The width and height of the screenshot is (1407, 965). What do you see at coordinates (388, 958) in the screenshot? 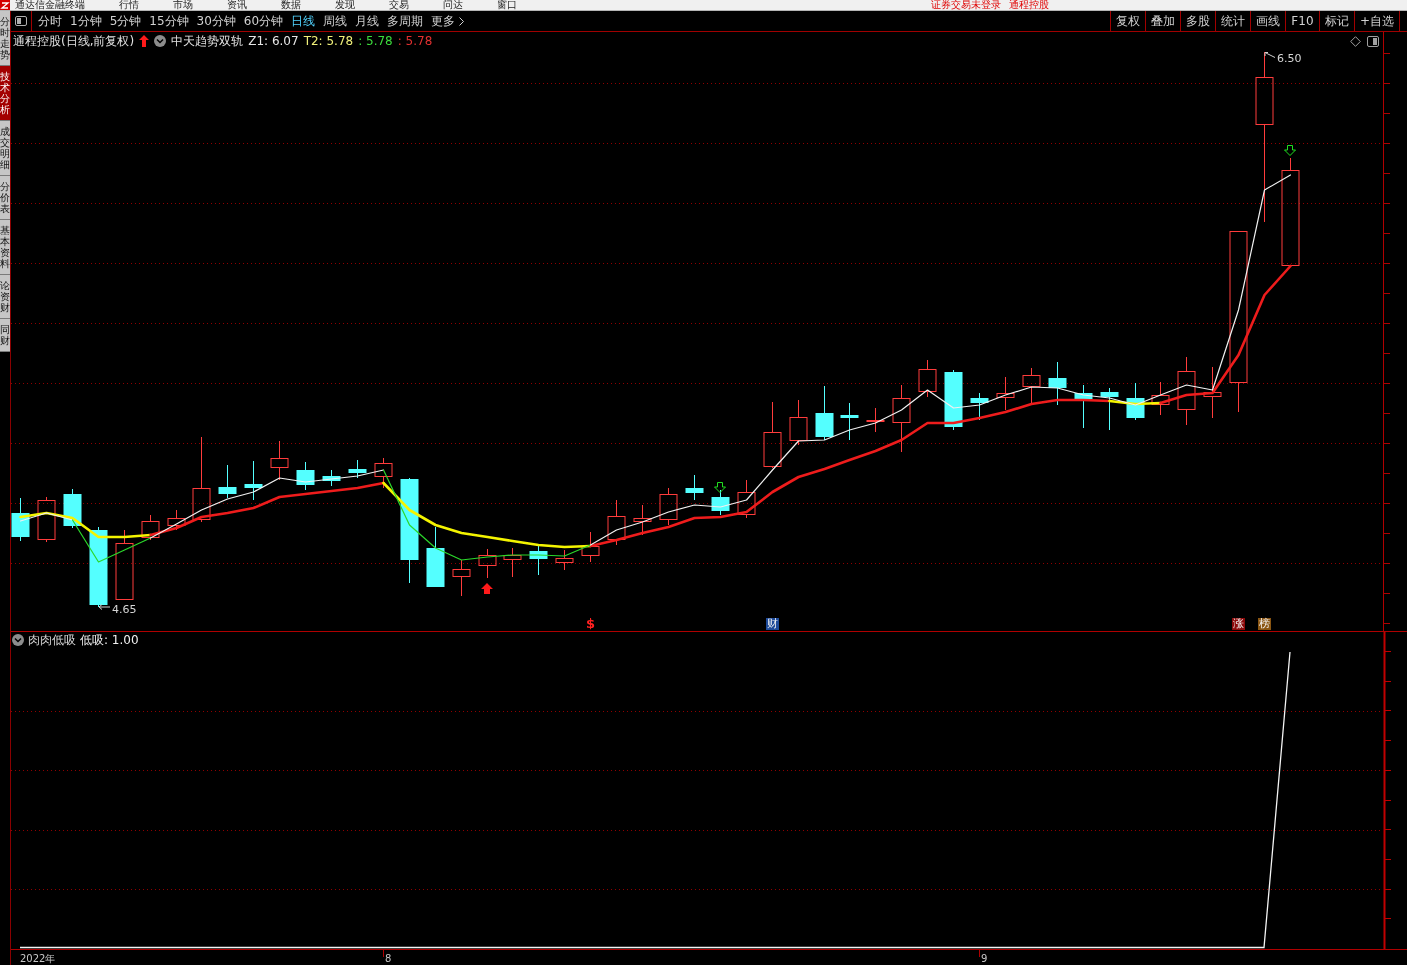
I see `date-axis-label: 8` at bounding box center [388, 958].